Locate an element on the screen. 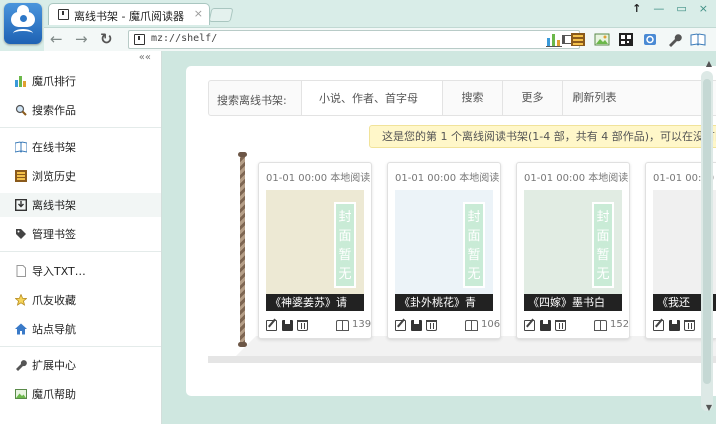  book-actions: 152 is located at coordinates (576, 326).